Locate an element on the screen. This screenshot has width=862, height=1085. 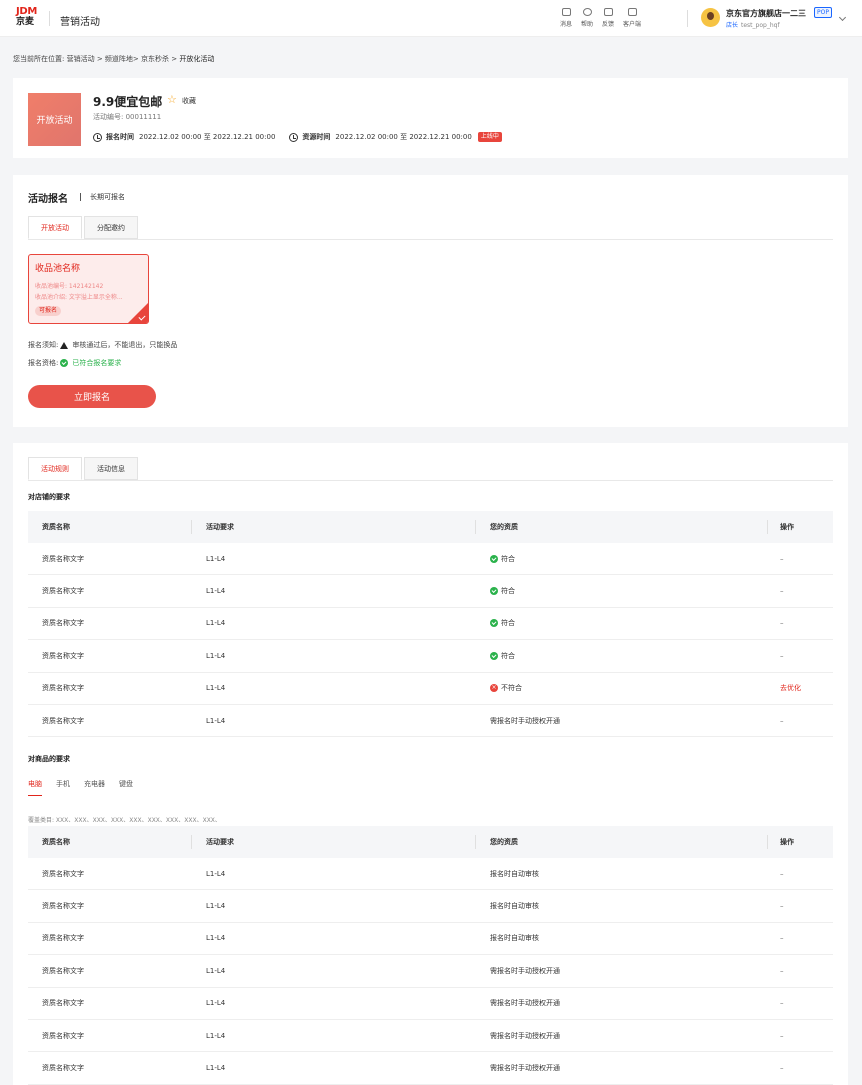
chevron-down-icon is located at coordinates (842, 17).